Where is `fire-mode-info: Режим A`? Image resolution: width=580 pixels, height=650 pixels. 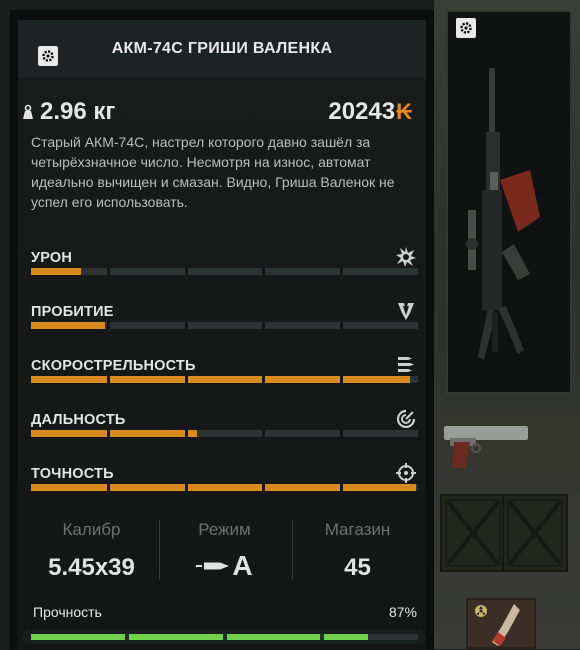 fire-mode-info: Режим A is located at coordinates (224, 551).